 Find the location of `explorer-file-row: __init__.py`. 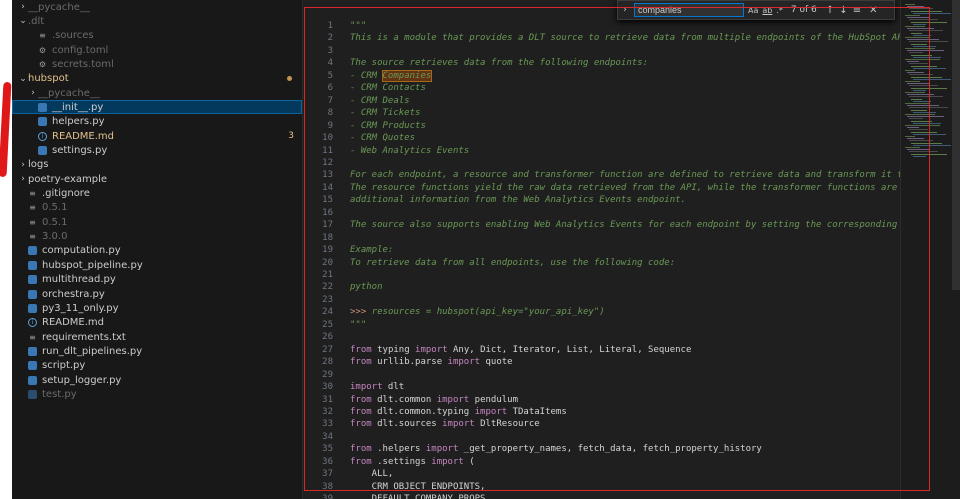

explorer-file-row: __init__.py is located at coordinates (157, 107).